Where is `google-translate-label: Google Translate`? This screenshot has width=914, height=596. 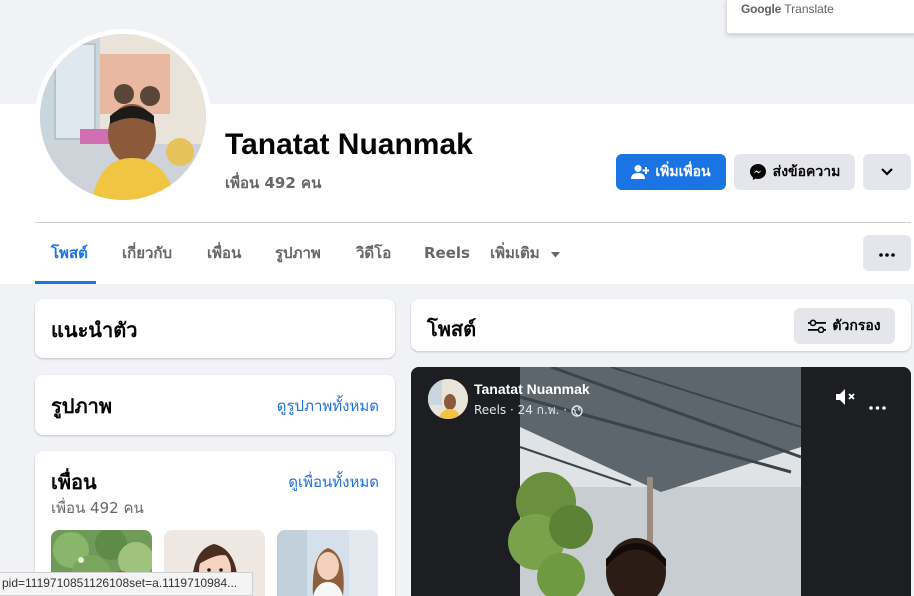 google-translate-label: Google Translate is located at coordinates (787, 9).